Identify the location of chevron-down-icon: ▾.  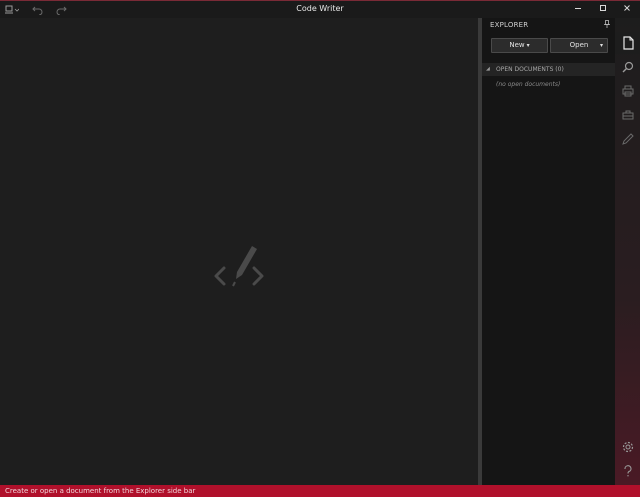
(528, 45).